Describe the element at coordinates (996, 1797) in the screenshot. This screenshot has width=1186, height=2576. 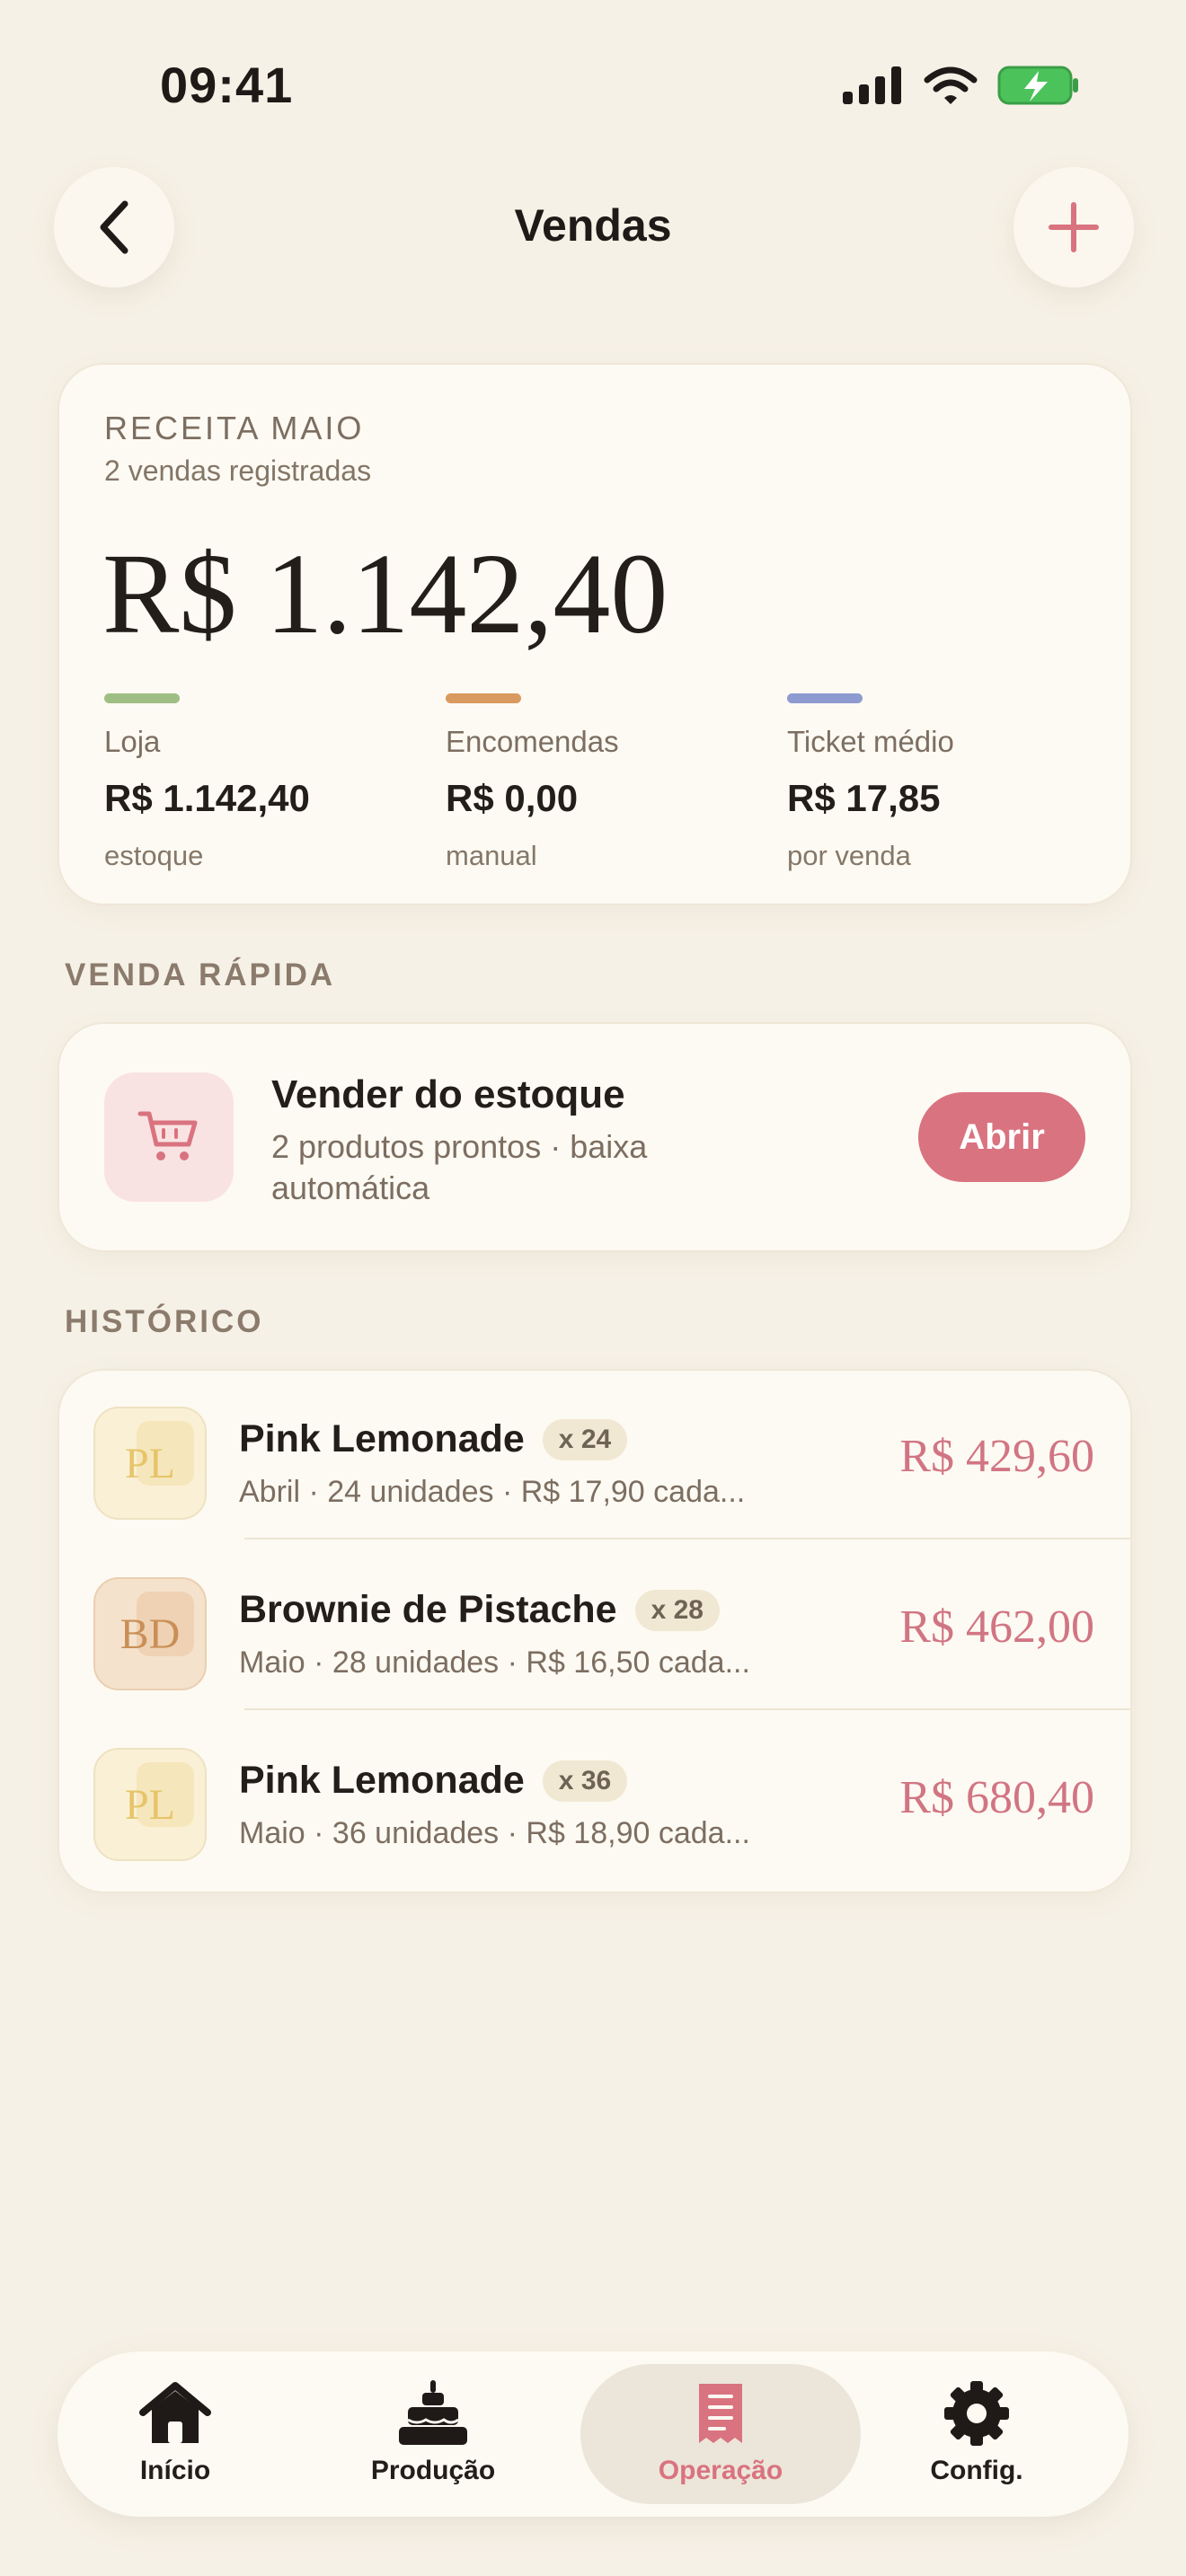
I see `sale-price: R$ 680,40` at that location.